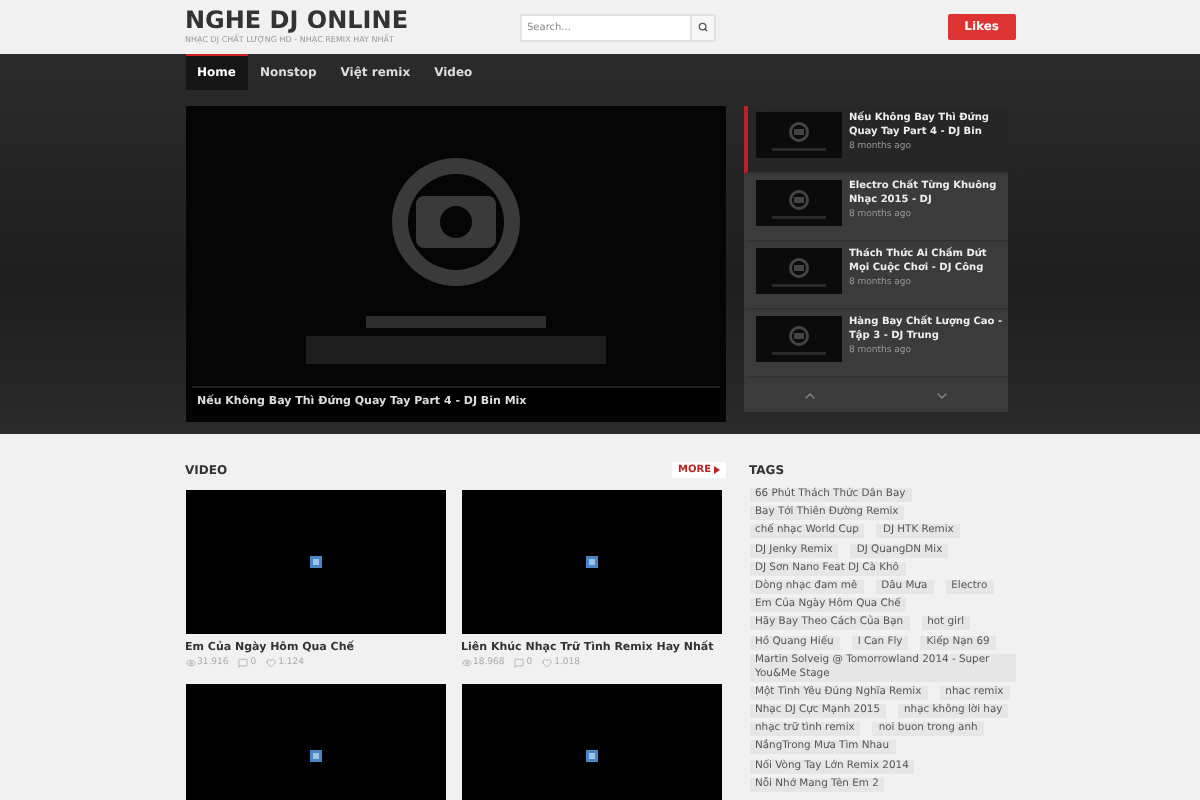 This screenshot has width=1200, height=800. What do you see at coordinates (352, 21) in the screenshot?
I see `site-title: NGHE DJ ONLINE` at bounding box center [352, 21].